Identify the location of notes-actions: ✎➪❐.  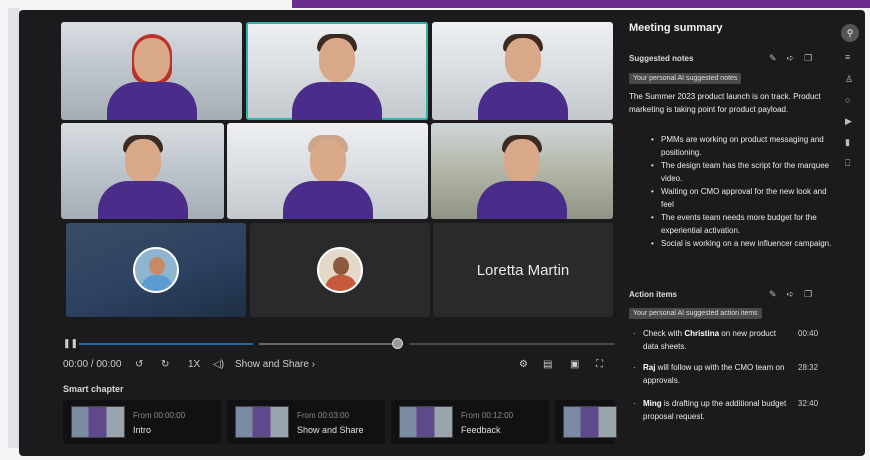
(795, 58).